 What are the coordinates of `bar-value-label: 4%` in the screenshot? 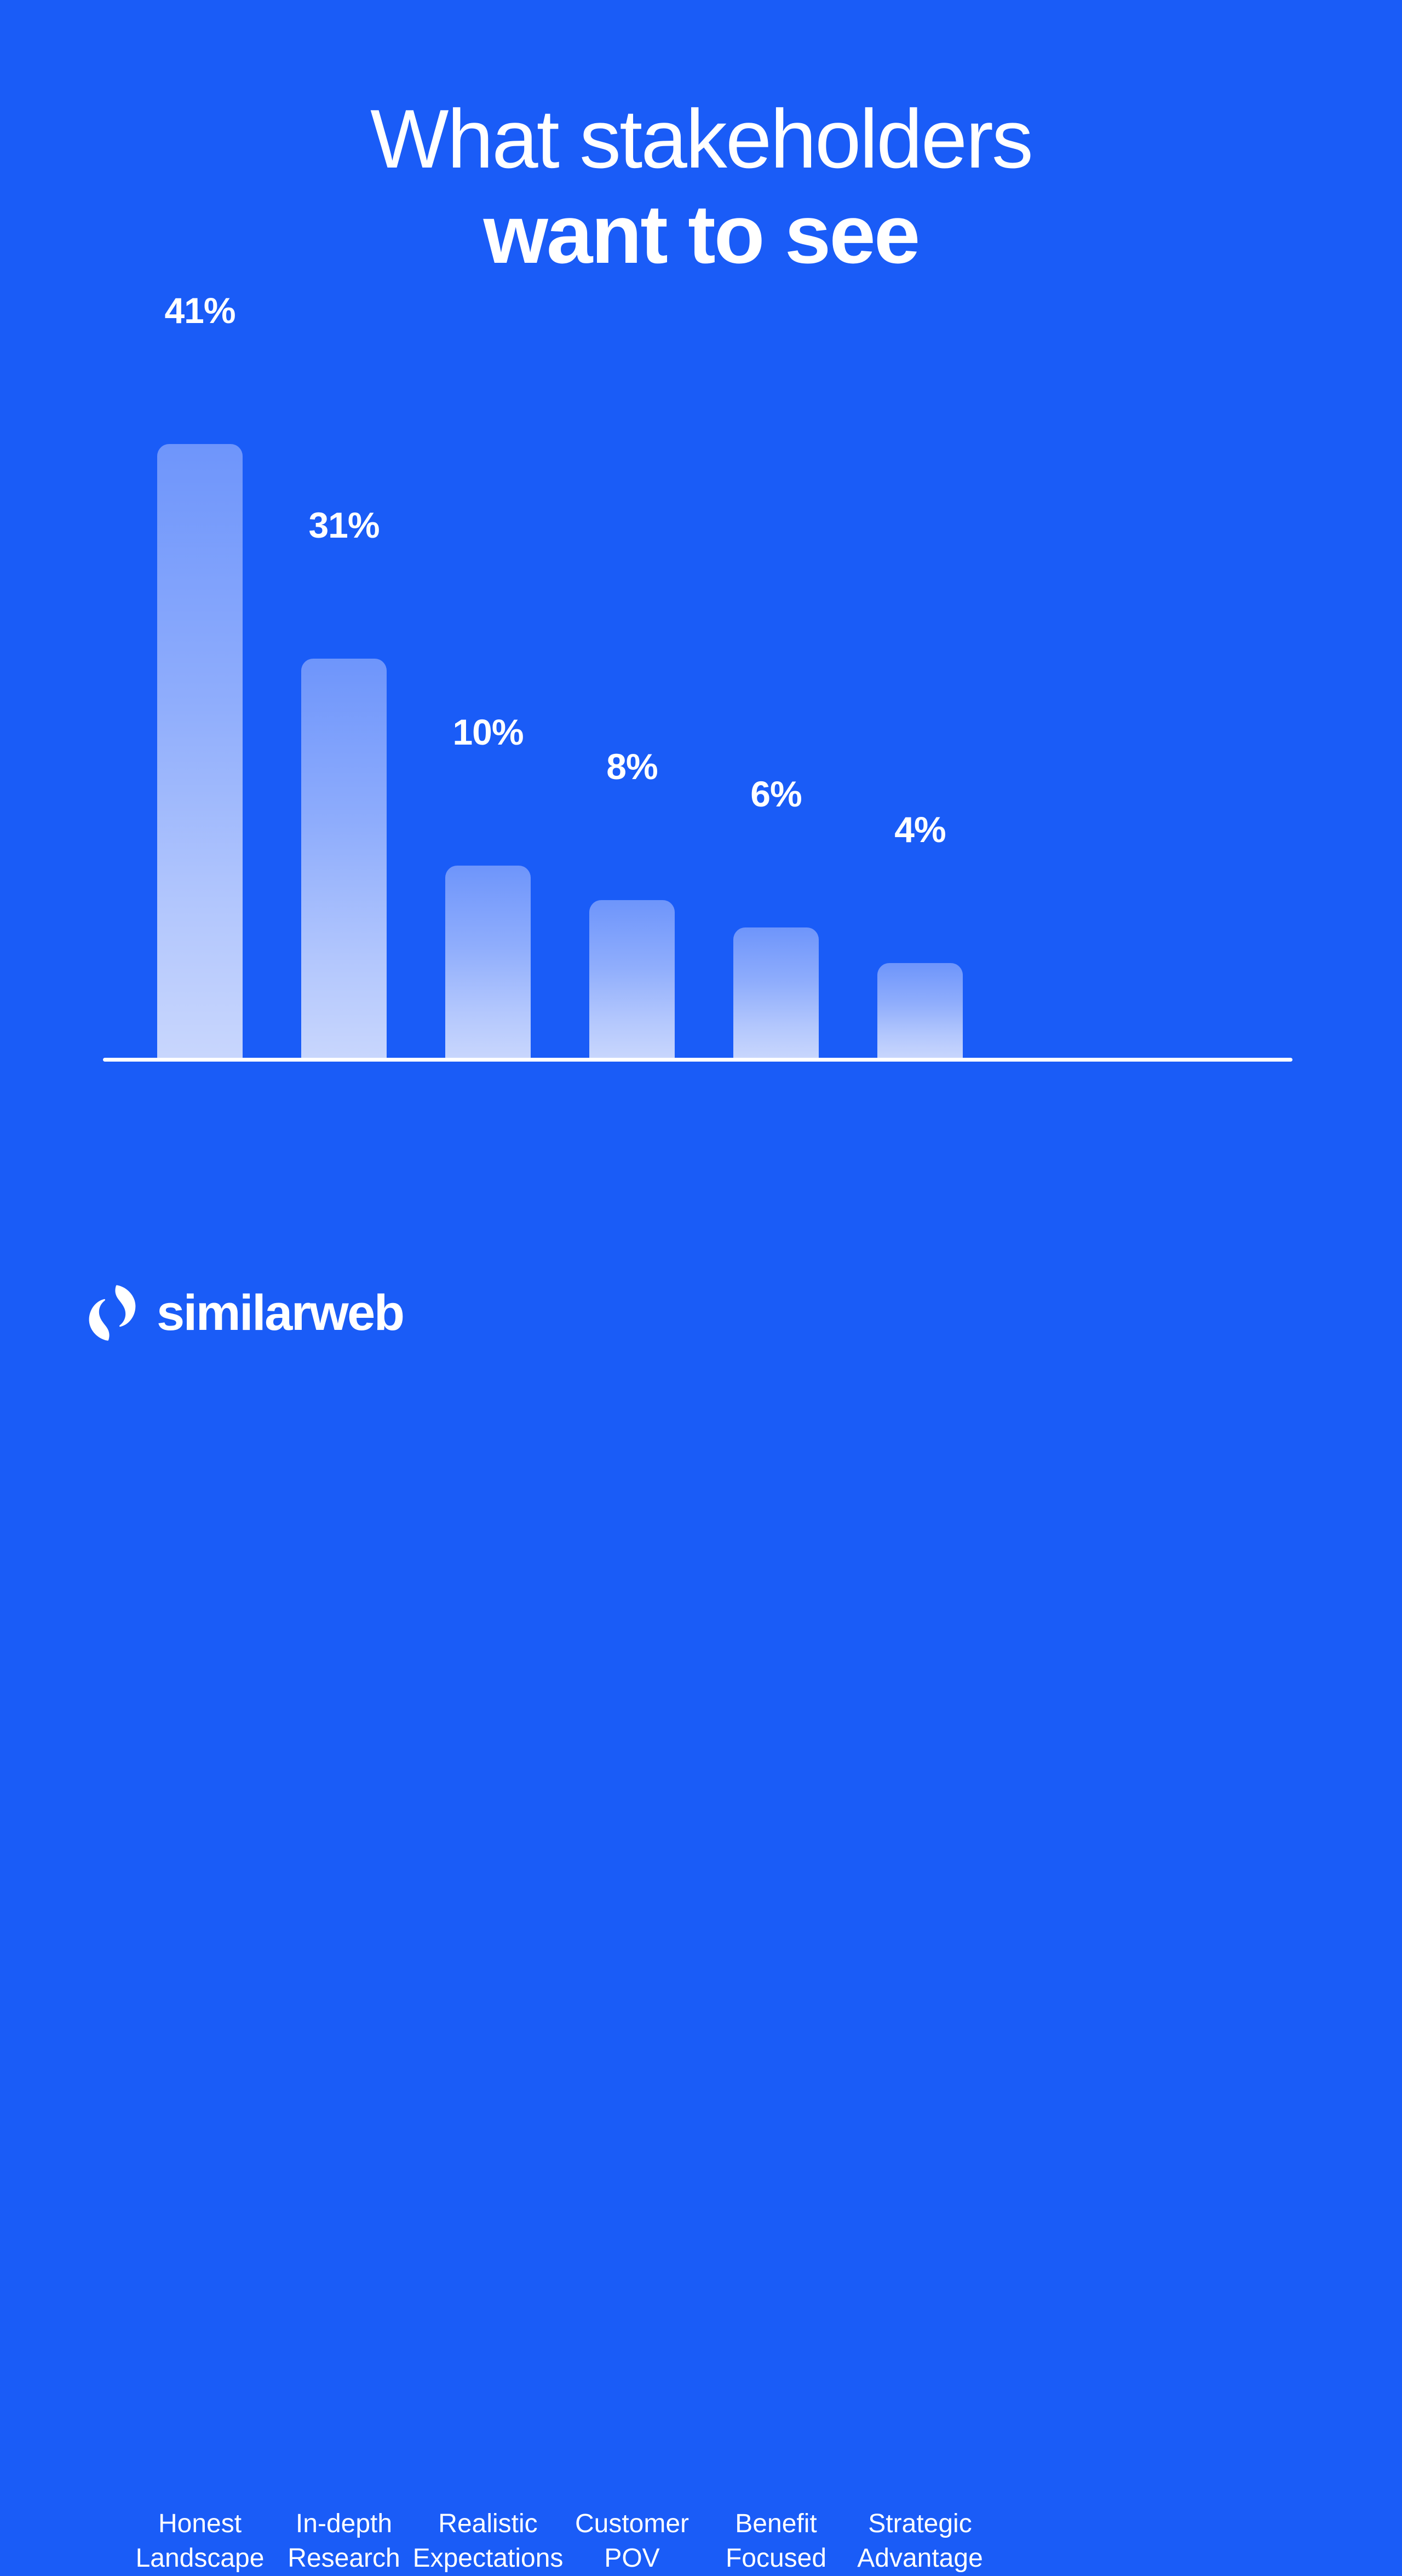 It's located at (920, 829).